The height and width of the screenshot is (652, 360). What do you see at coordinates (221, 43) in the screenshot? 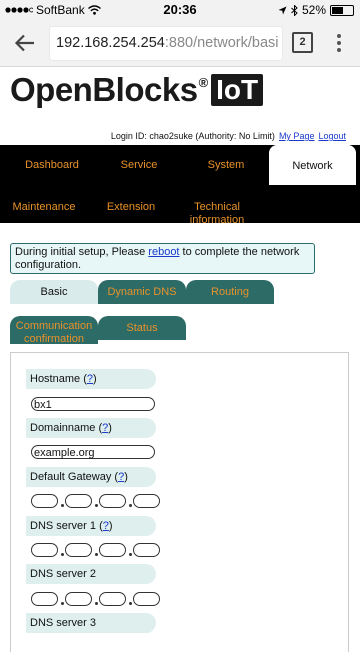
I see `url-path: :880/network/basi` at bounding box center [221, 43].